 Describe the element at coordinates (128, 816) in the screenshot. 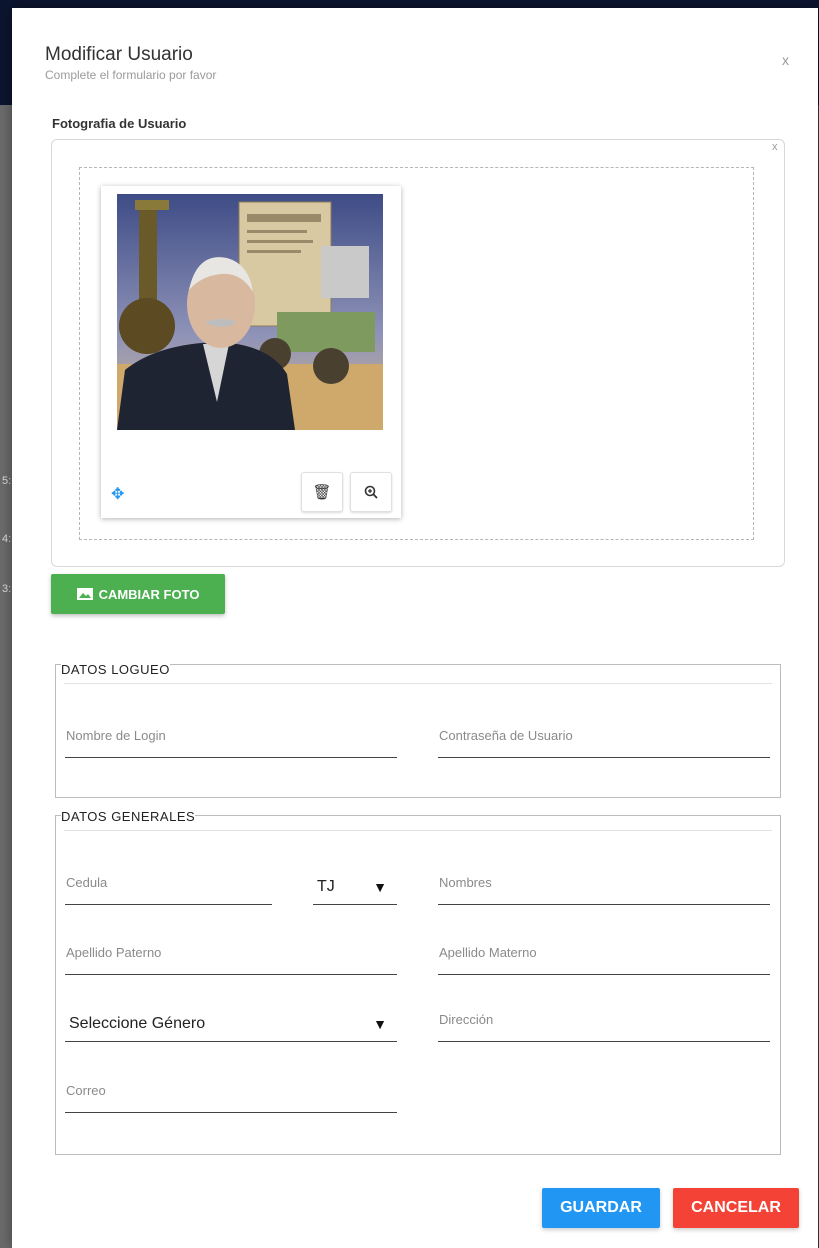

I see `general-legend: DATOS GENERALES` at that location.